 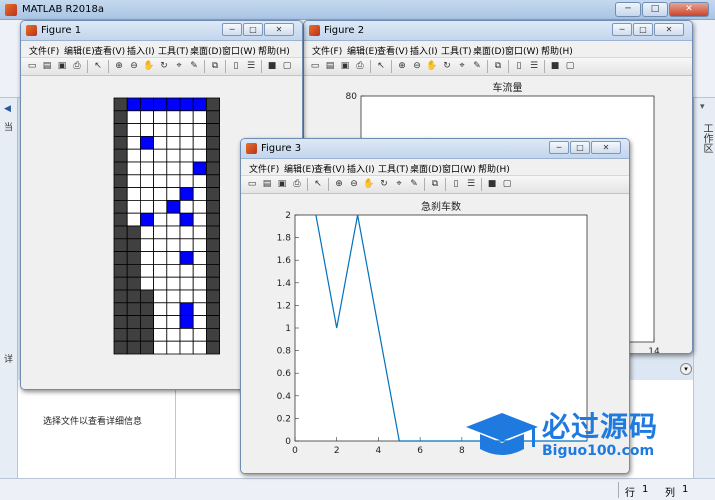 I want to click on watermark-title: 必过源码, so click(x=600, y=426).